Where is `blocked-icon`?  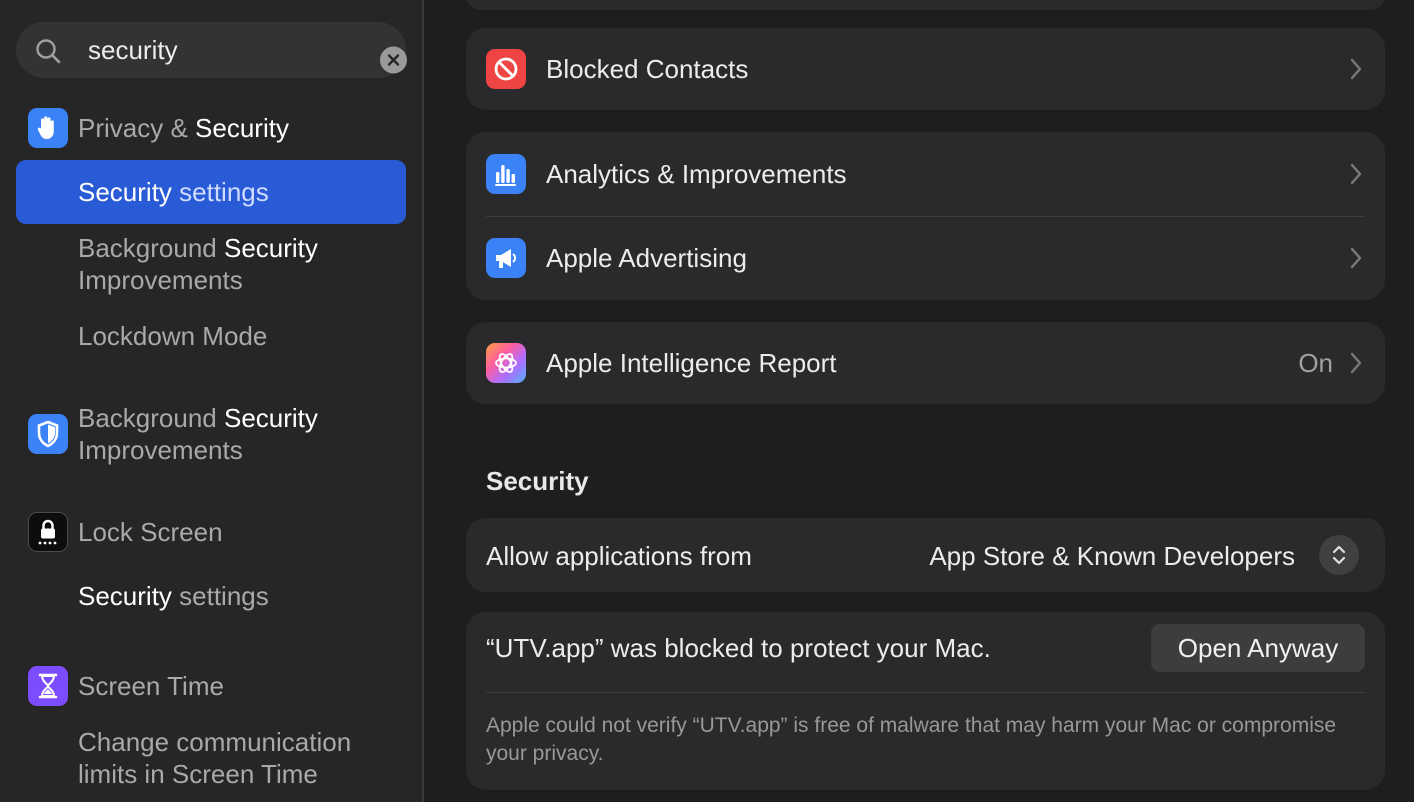
blocked-icon is located at coordinates (506, 69).